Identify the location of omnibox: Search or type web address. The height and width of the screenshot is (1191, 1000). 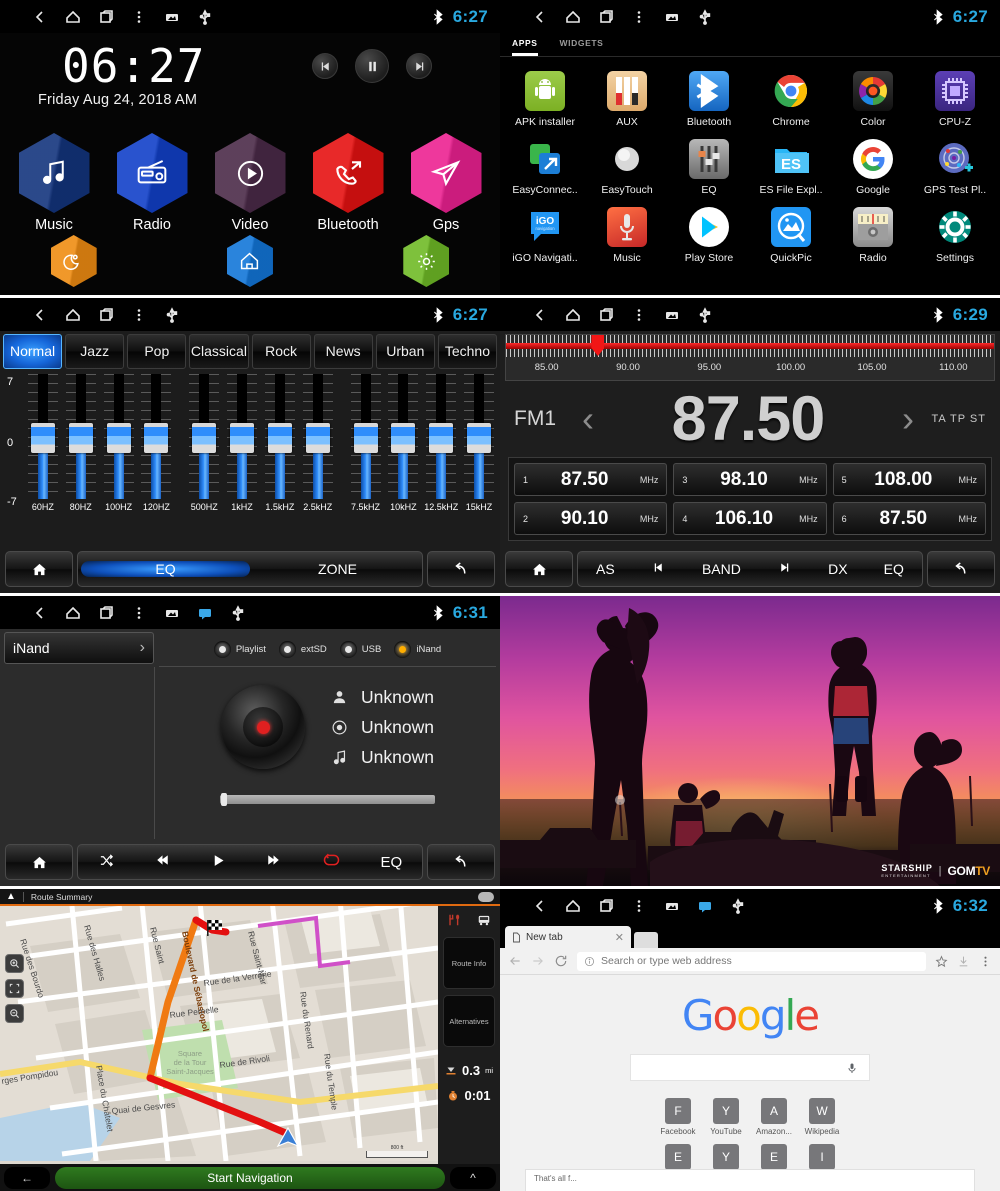
(751, 961).